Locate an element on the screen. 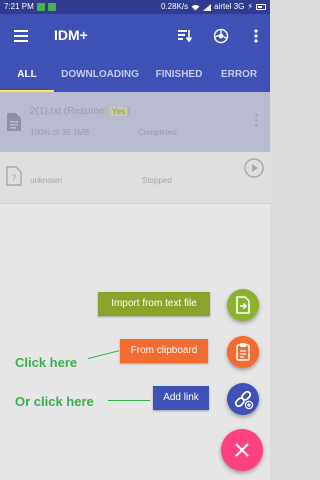  download-status: Completed is located at coordinates (157, 132).